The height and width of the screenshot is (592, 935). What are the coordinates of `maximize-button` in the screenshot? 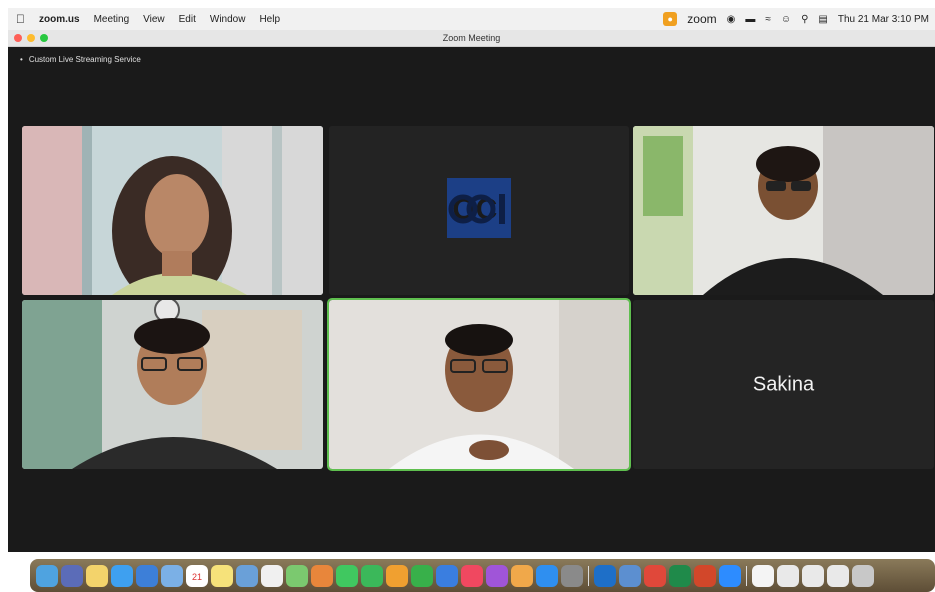 It's located at (44, 38).